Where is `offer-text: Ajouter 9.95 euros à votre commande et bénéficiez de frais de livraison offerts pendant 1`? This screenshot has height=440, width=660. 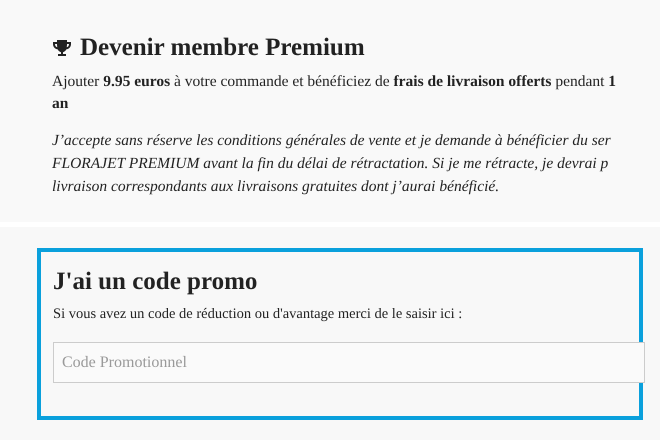
offer-text: Ajouter 9.95 euros à votre commande et bénéficiez de frais de livraison offerts pendant 1 is located at coordinates (334, 82).